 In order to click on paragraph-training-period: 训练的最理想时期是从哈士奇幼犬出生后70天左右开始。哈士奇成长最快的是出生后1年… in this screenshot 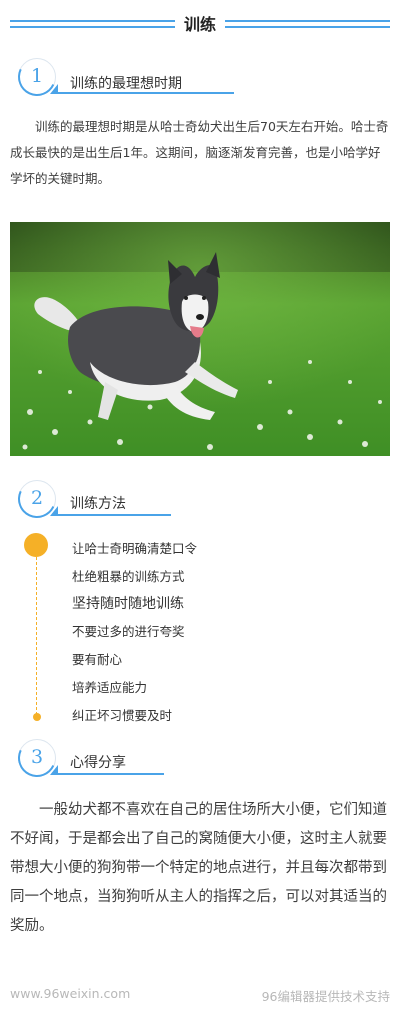, I will do `click(199, 152)`.